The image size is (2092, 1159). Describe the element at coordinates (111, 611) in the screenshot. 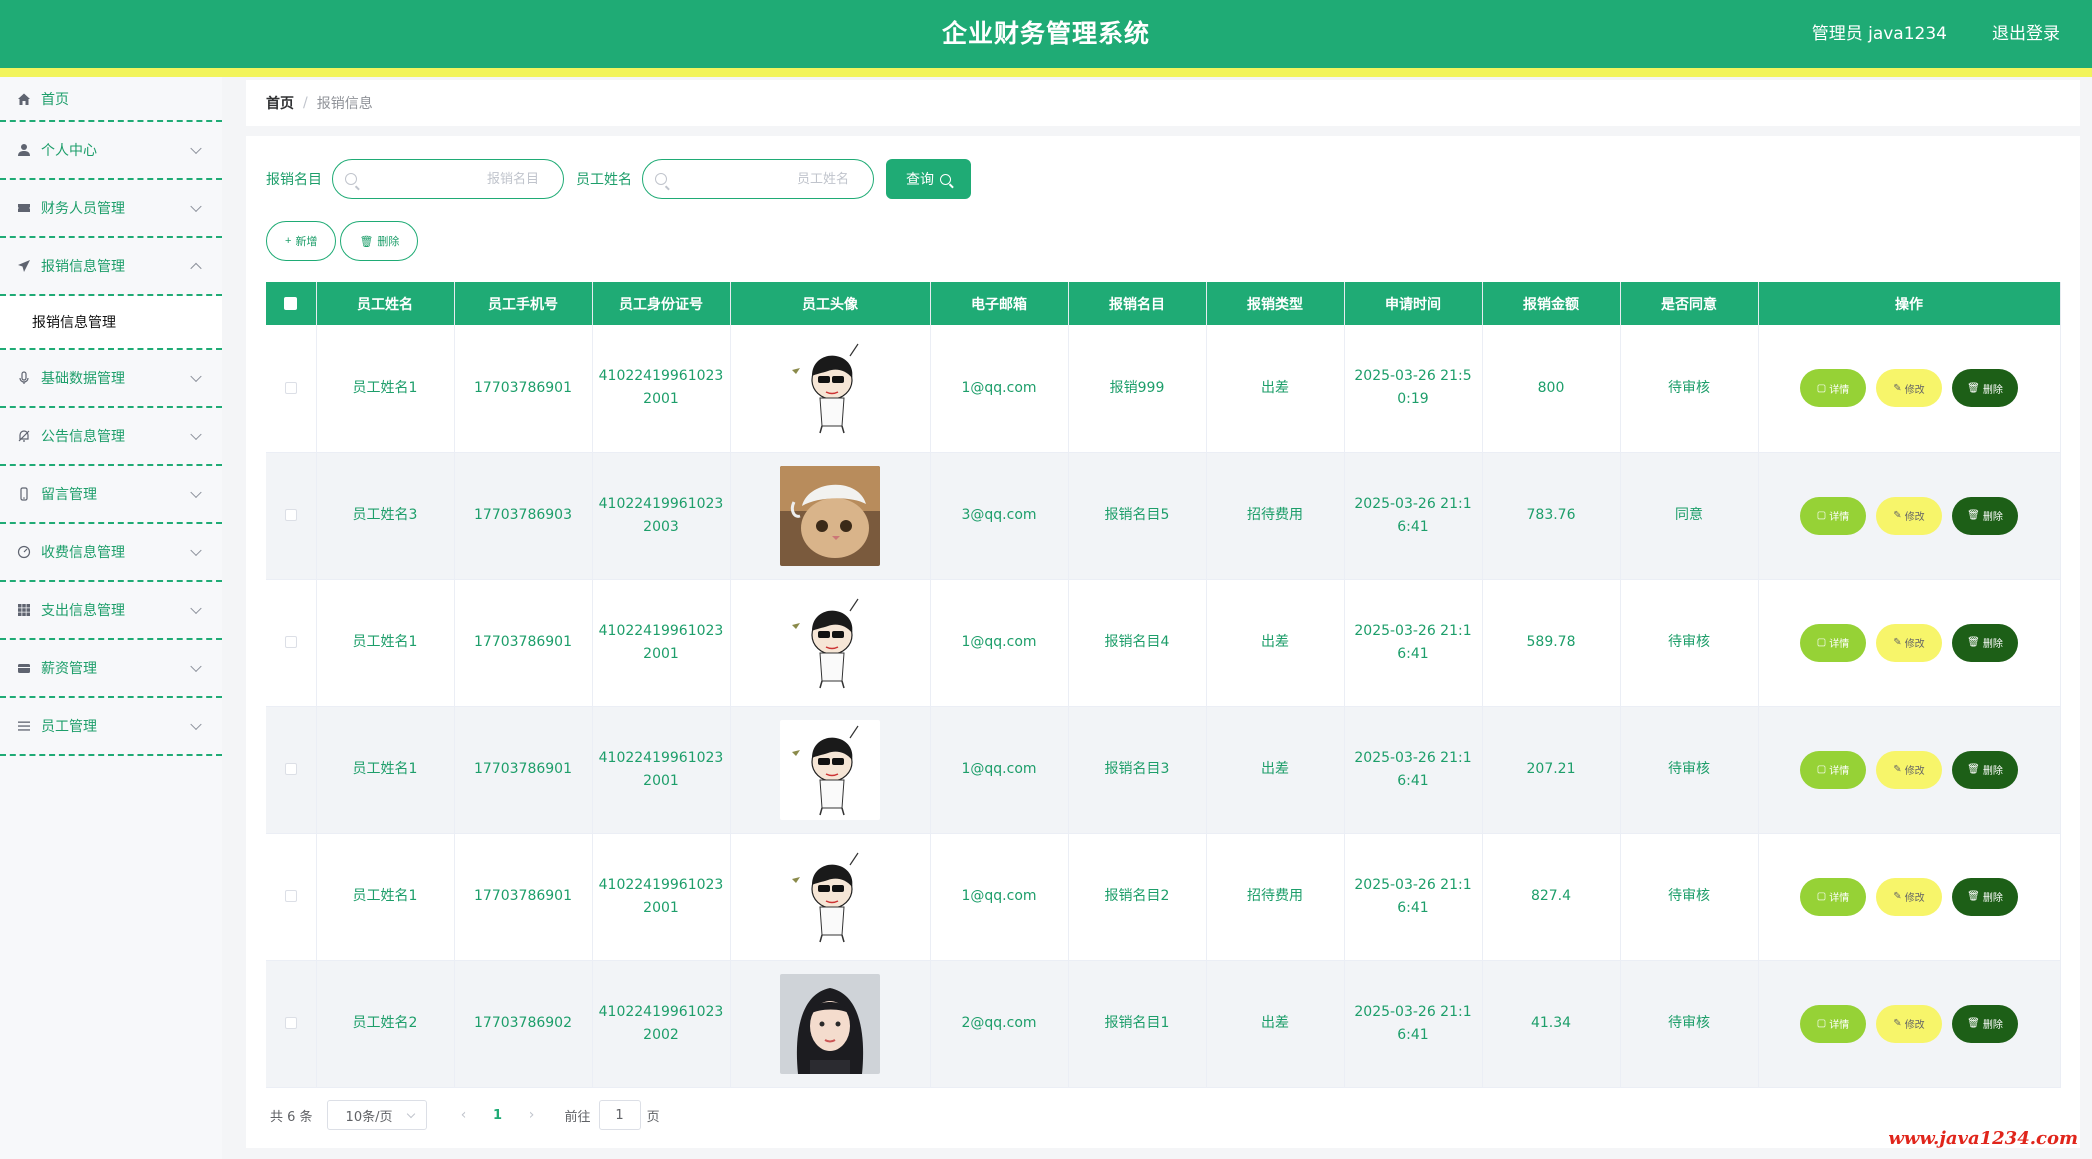

I see `sidebar-item-expenses: 支出信息管理` at that location.